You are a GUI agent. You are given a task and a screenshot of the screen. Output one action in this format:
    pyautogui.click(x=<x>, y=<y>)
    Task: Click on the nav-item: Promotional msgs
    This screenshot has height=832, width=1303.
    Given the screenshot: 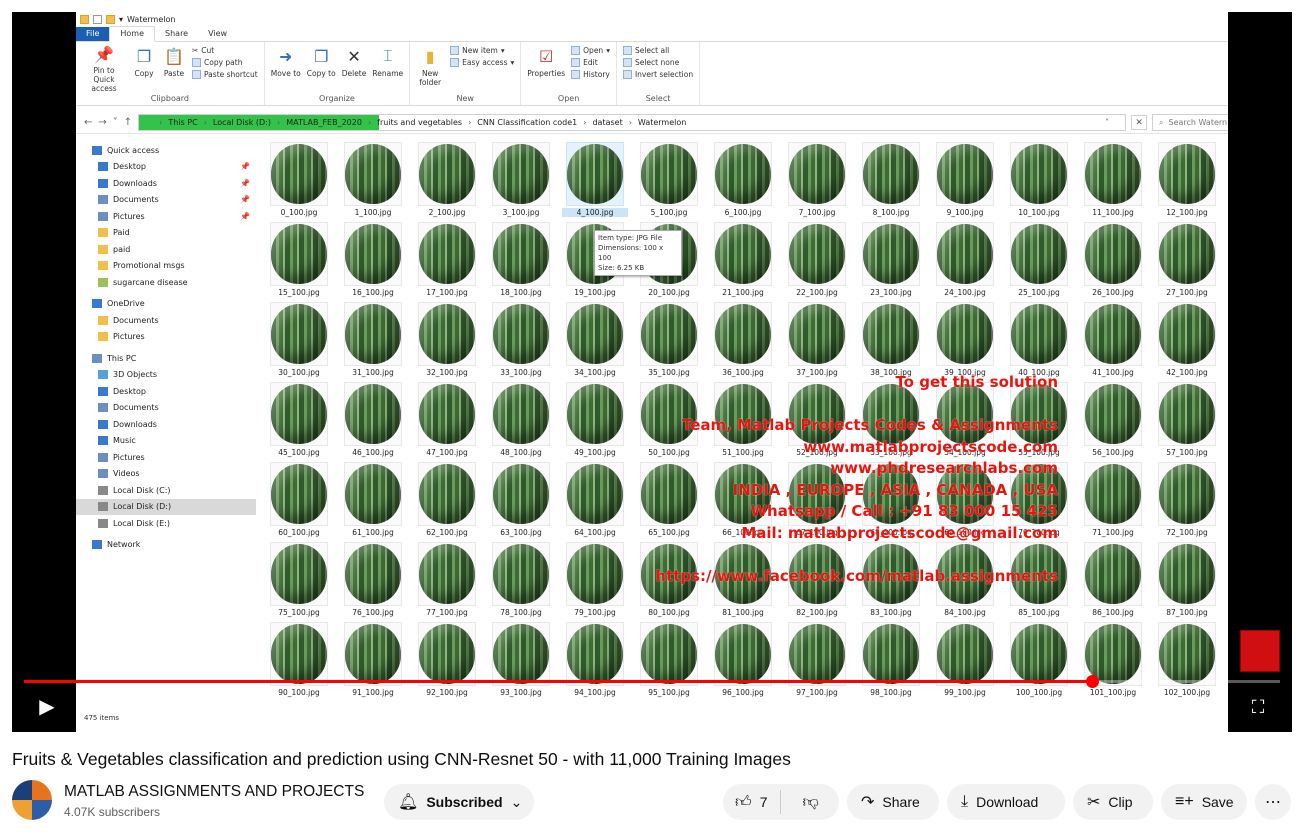 What is the action you would take?
    pyautogui.click(x=166, y=266)
    